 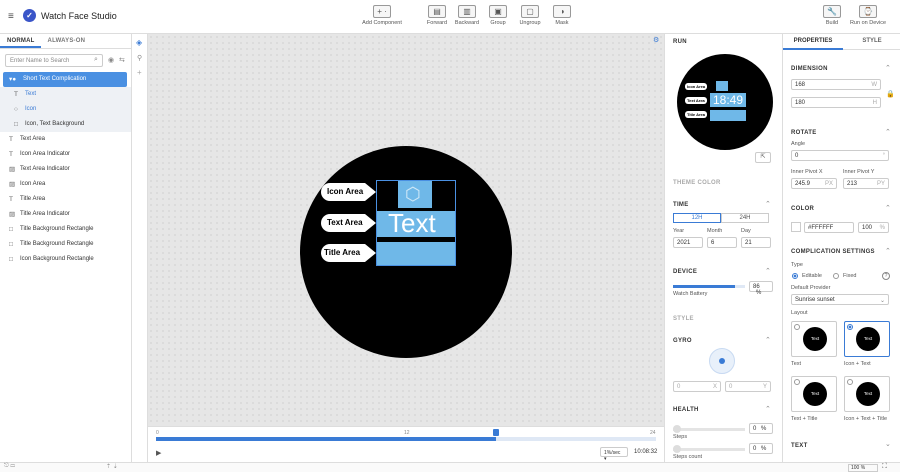 I want to click on run-on-device-button: ⌚ Run on Device, so click(x=868, y=15).